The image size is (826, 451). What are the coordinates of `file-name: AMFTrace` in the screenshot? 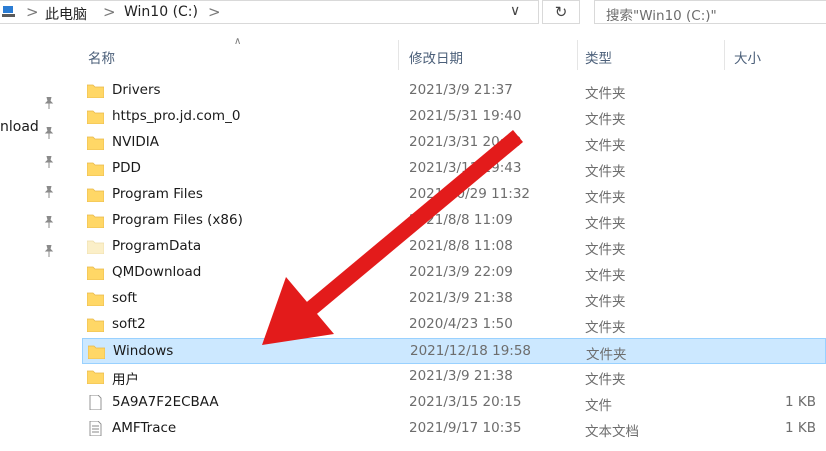 It's located at (144, 428).